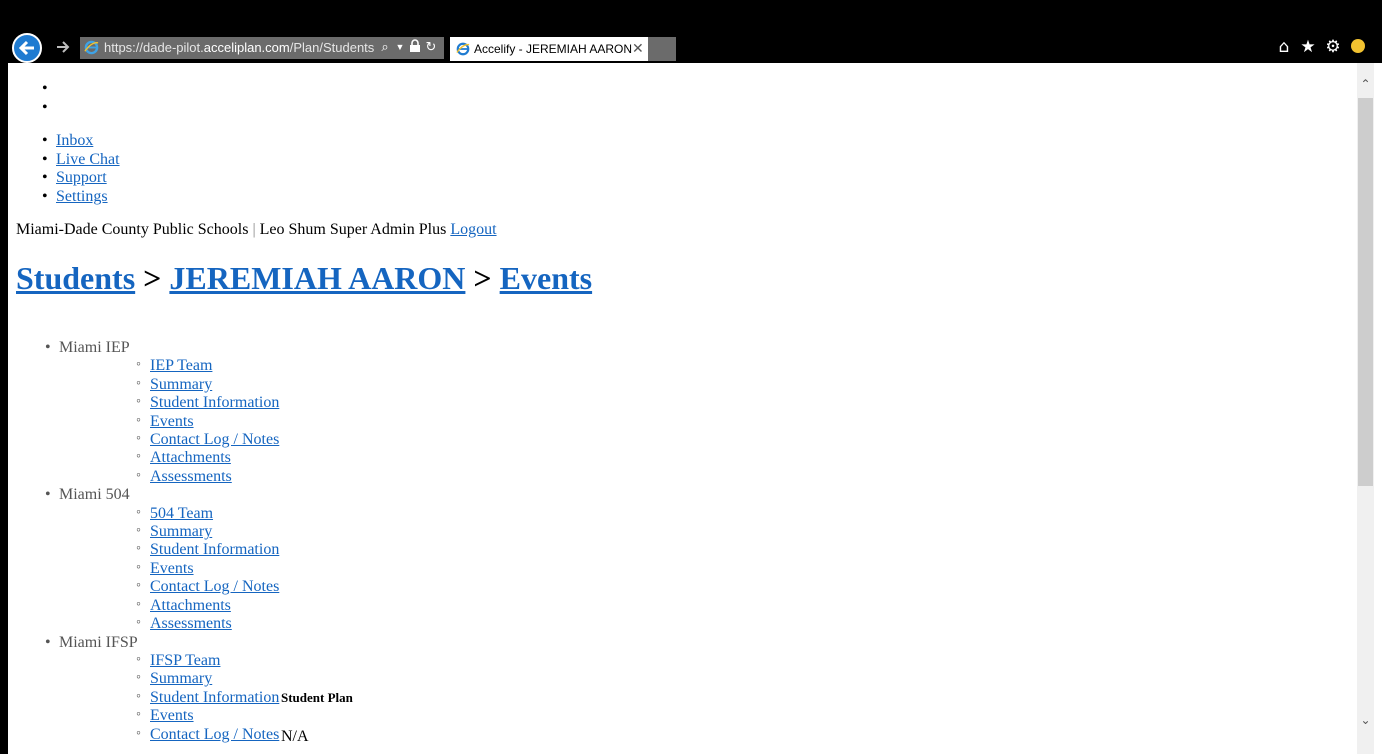 This screenshot has height=754, width=1382. Describe the element at coordinates (98, 642) in the screenshot. I see `plan-name: Miami IFSP` at that location.